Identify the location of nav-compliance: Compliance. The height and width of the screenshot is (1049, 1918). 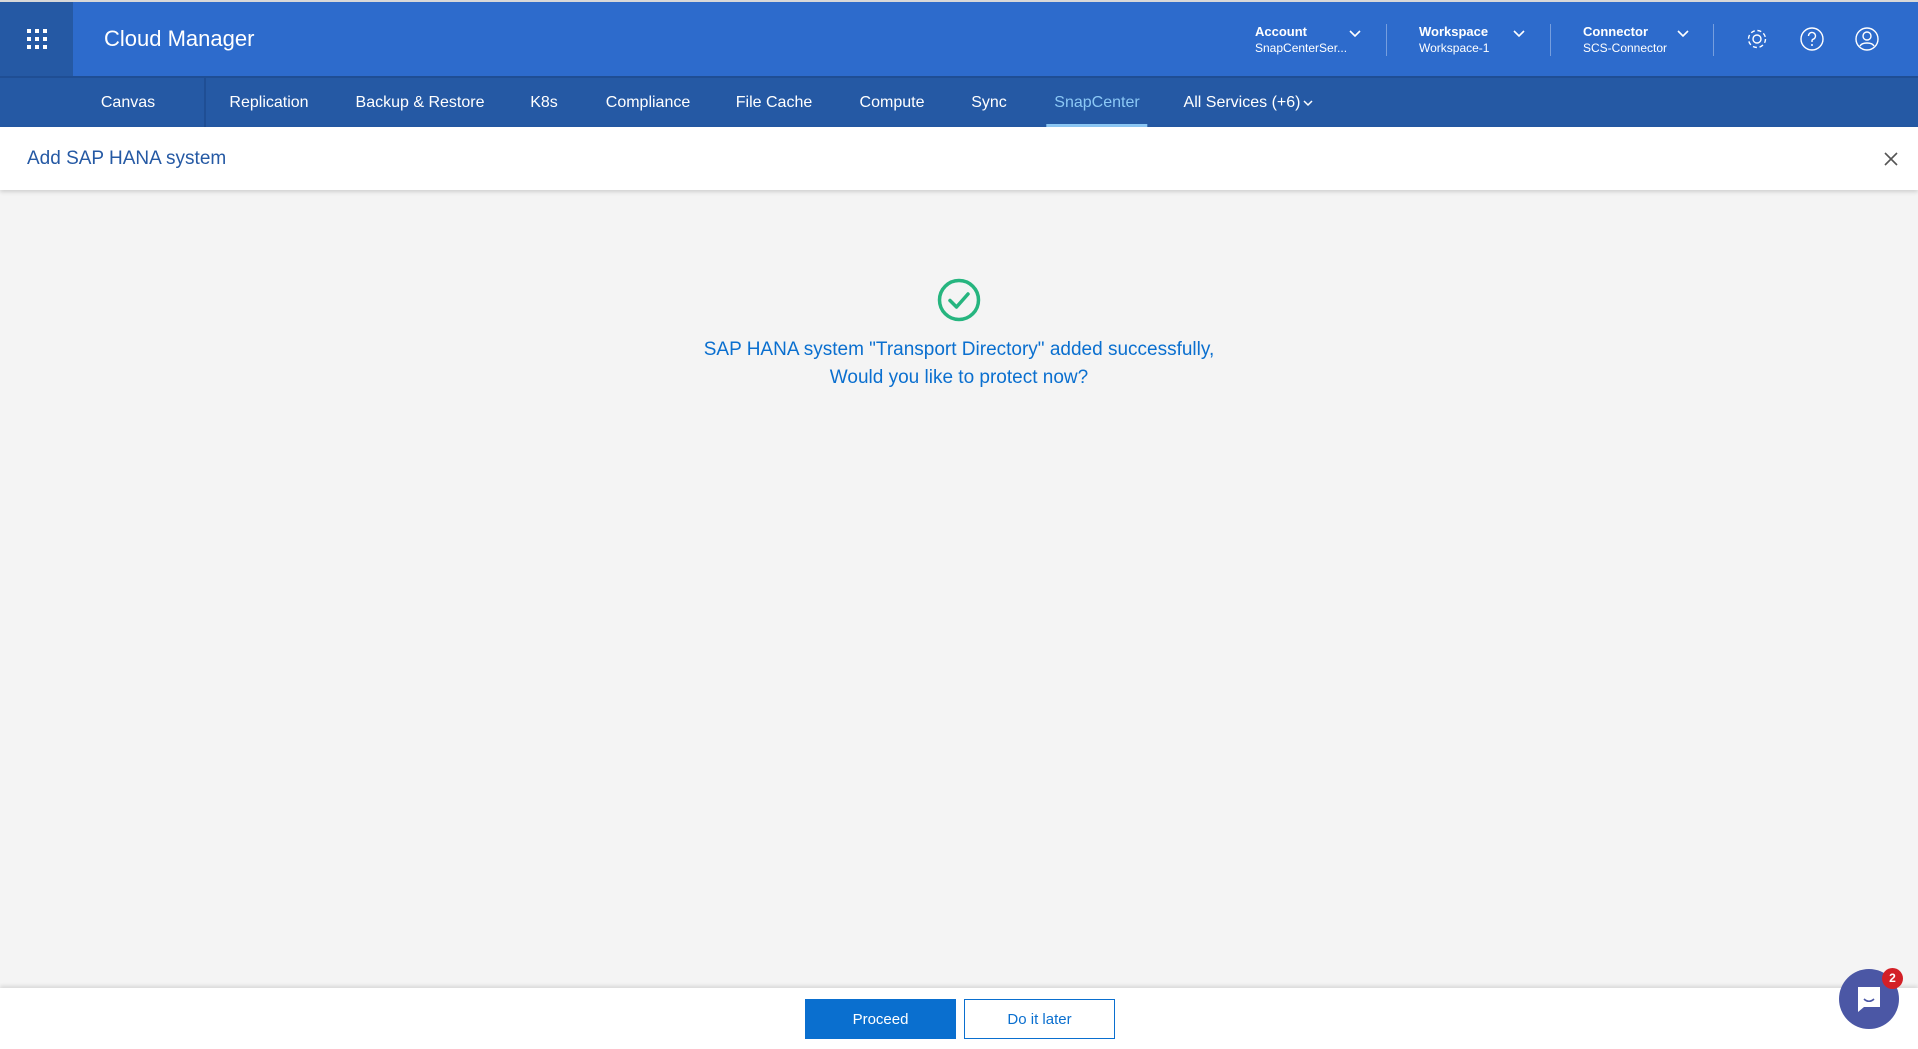
(648, 102).